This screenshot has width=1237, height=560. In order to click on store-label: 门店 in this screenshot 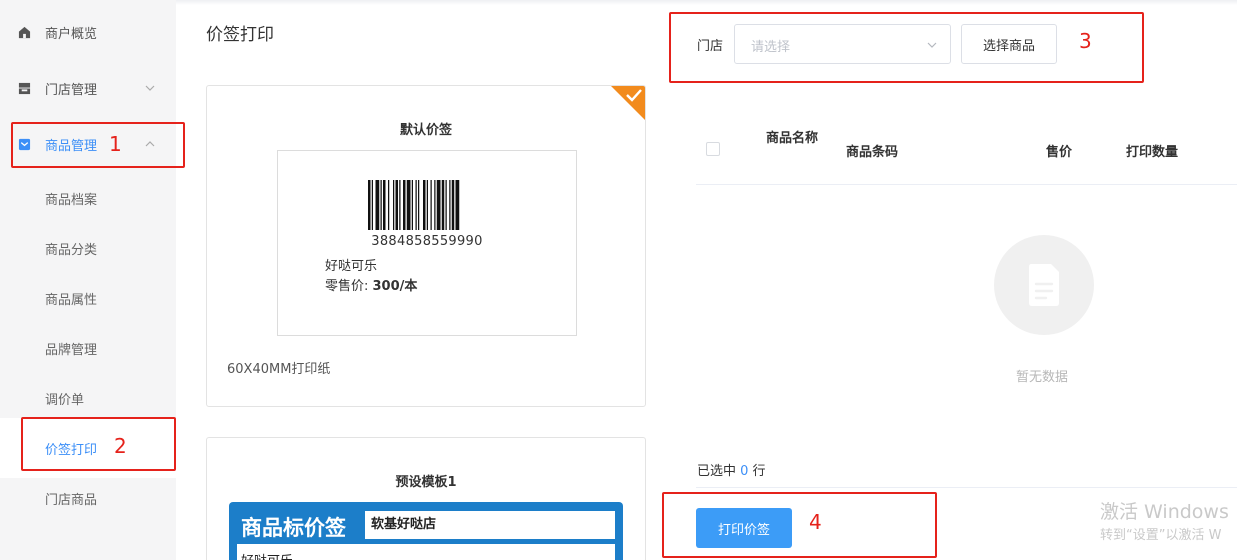, I will do `click(710, 46)`.